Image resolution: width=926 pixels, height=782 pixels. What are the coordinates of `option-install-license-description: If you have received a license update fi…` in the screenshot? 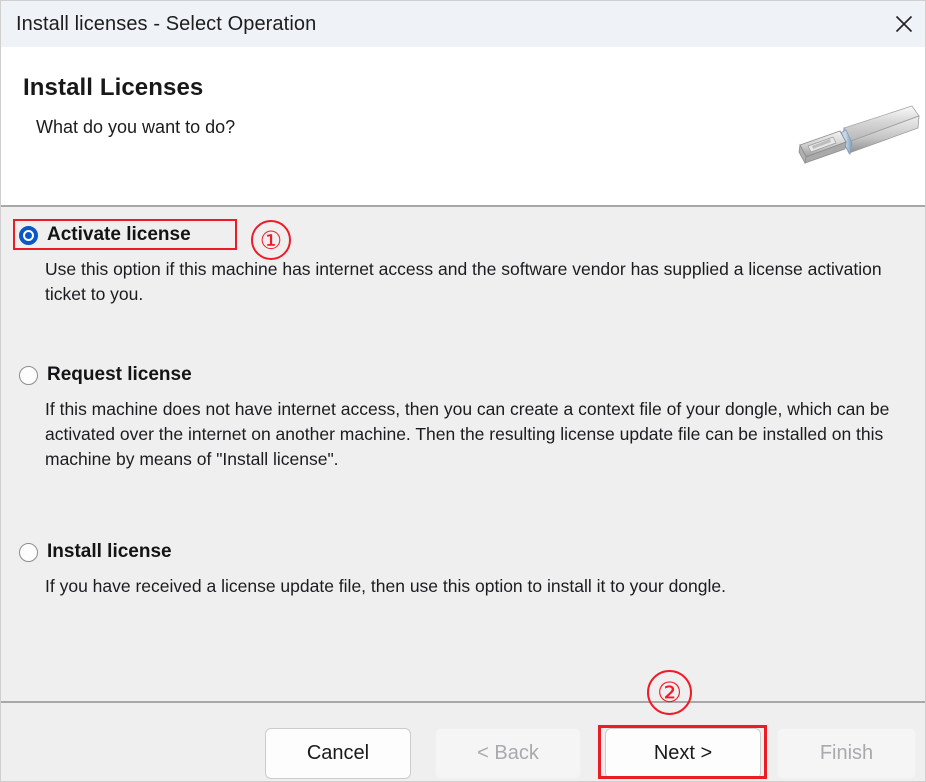 It's located at (385, 586).